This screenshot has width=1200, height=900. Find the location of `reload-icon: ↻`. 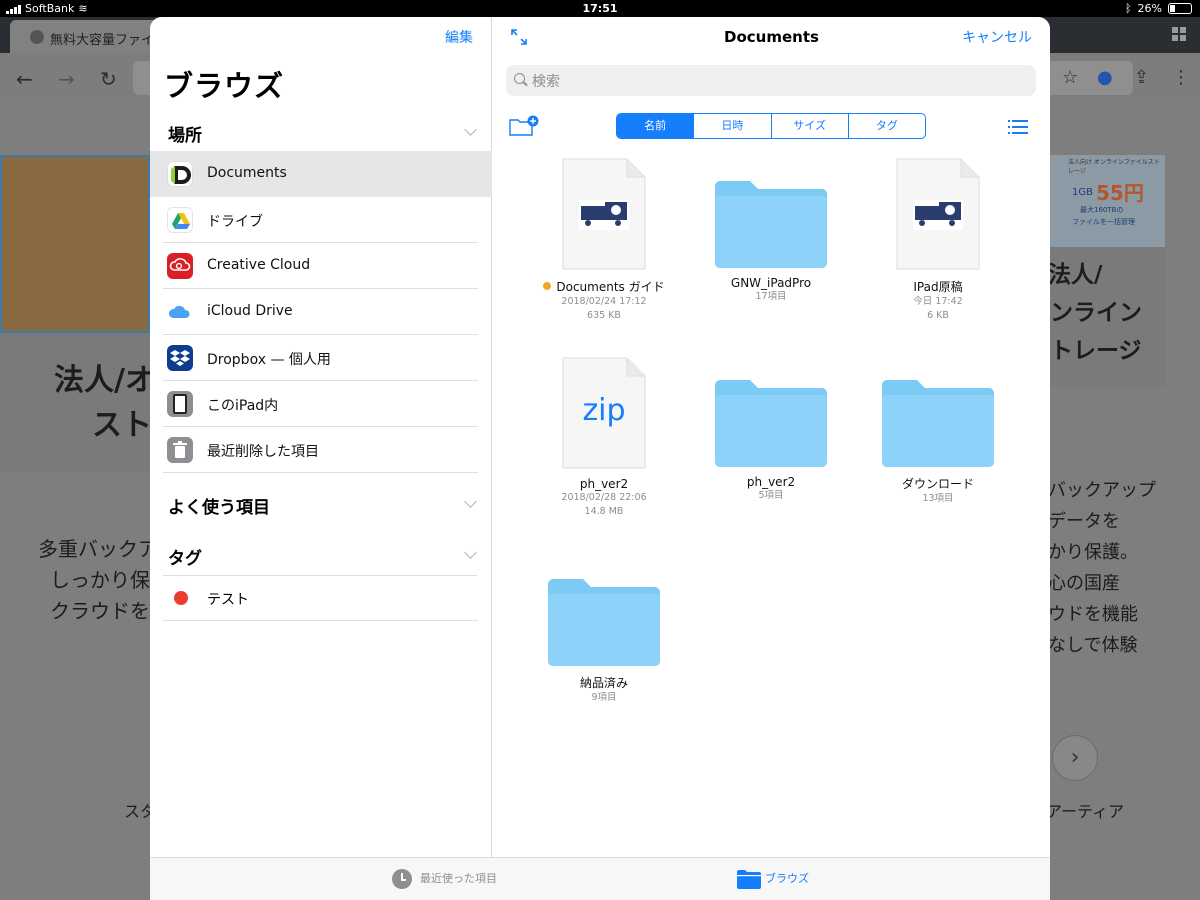

reload-icon: ↻ is located at coordinates (108, 79).